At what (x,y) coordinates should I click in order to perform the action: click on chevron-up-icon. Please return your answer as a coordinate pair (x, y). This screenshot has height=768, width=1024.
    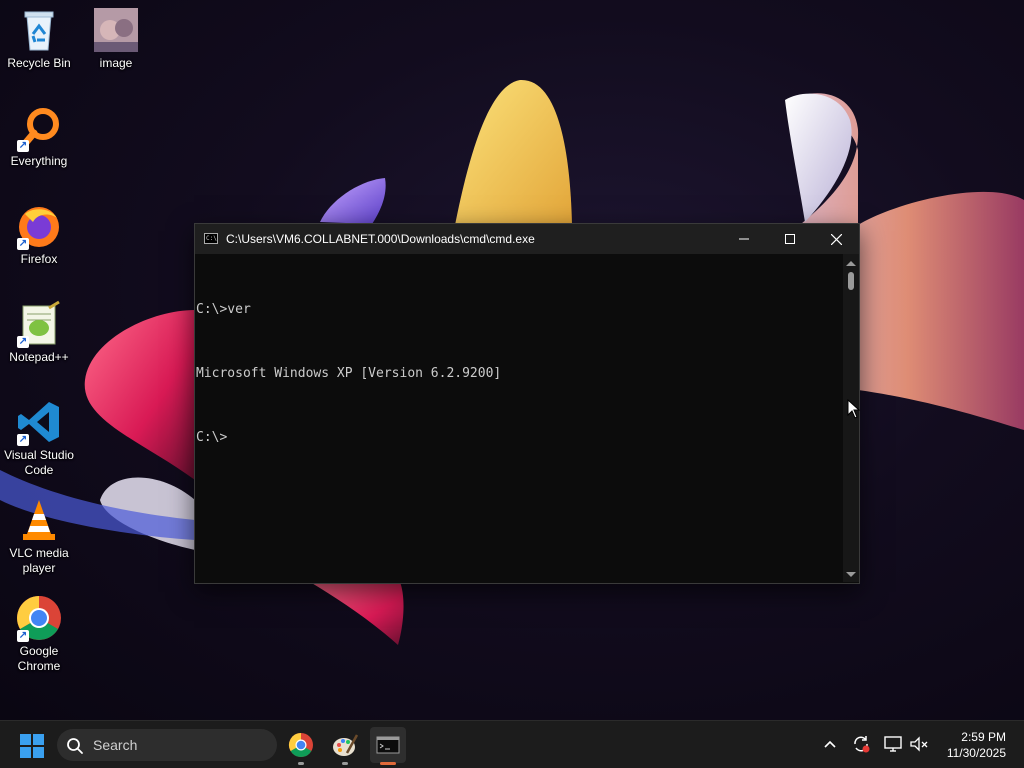
    Looking at the image, I should click on (830, 744).